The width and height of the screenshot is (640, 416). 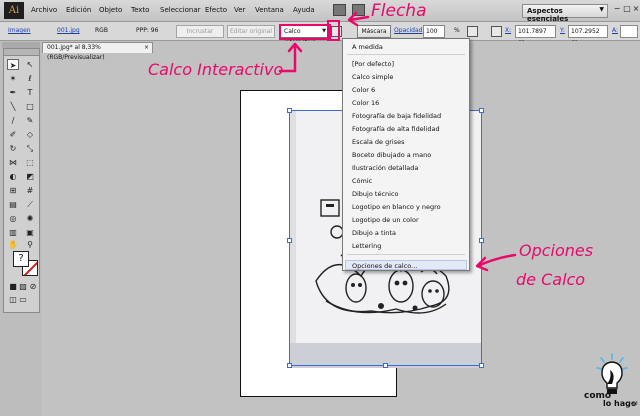 What do you see at coordinates (612, 373) in the screenshot?
I see `lightbulb-icon` at bounding box center [612, 373].